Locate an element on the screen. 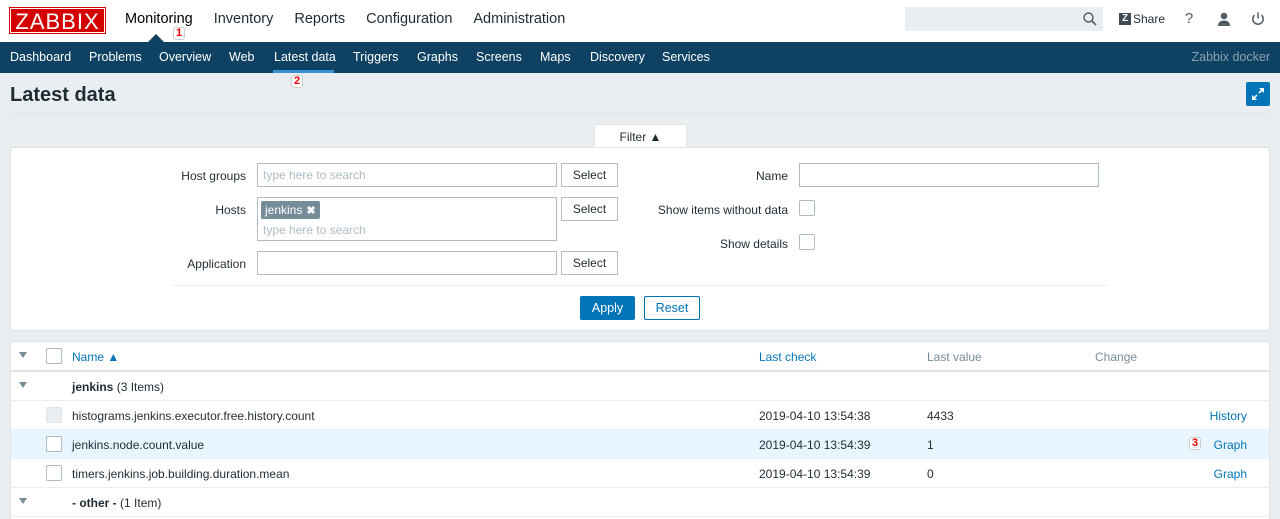 This screenshot has width=1280, height=519. subnav-maps: Maps is located at coordinates (555, 57).